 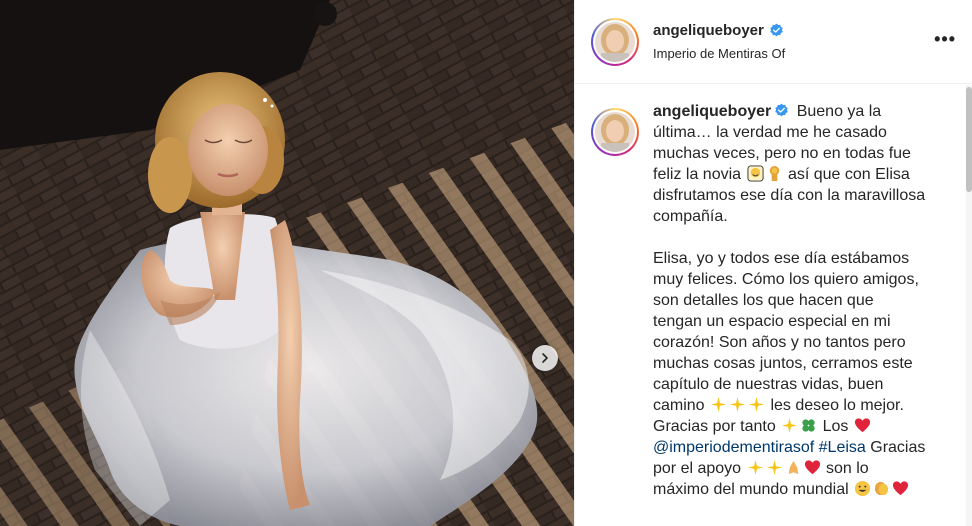 What do you see at coordinates (783, 363) in the screenshot?
I see `caption-line: muchas cosas juntos, cerramos este` at bounding box center [783, 363].